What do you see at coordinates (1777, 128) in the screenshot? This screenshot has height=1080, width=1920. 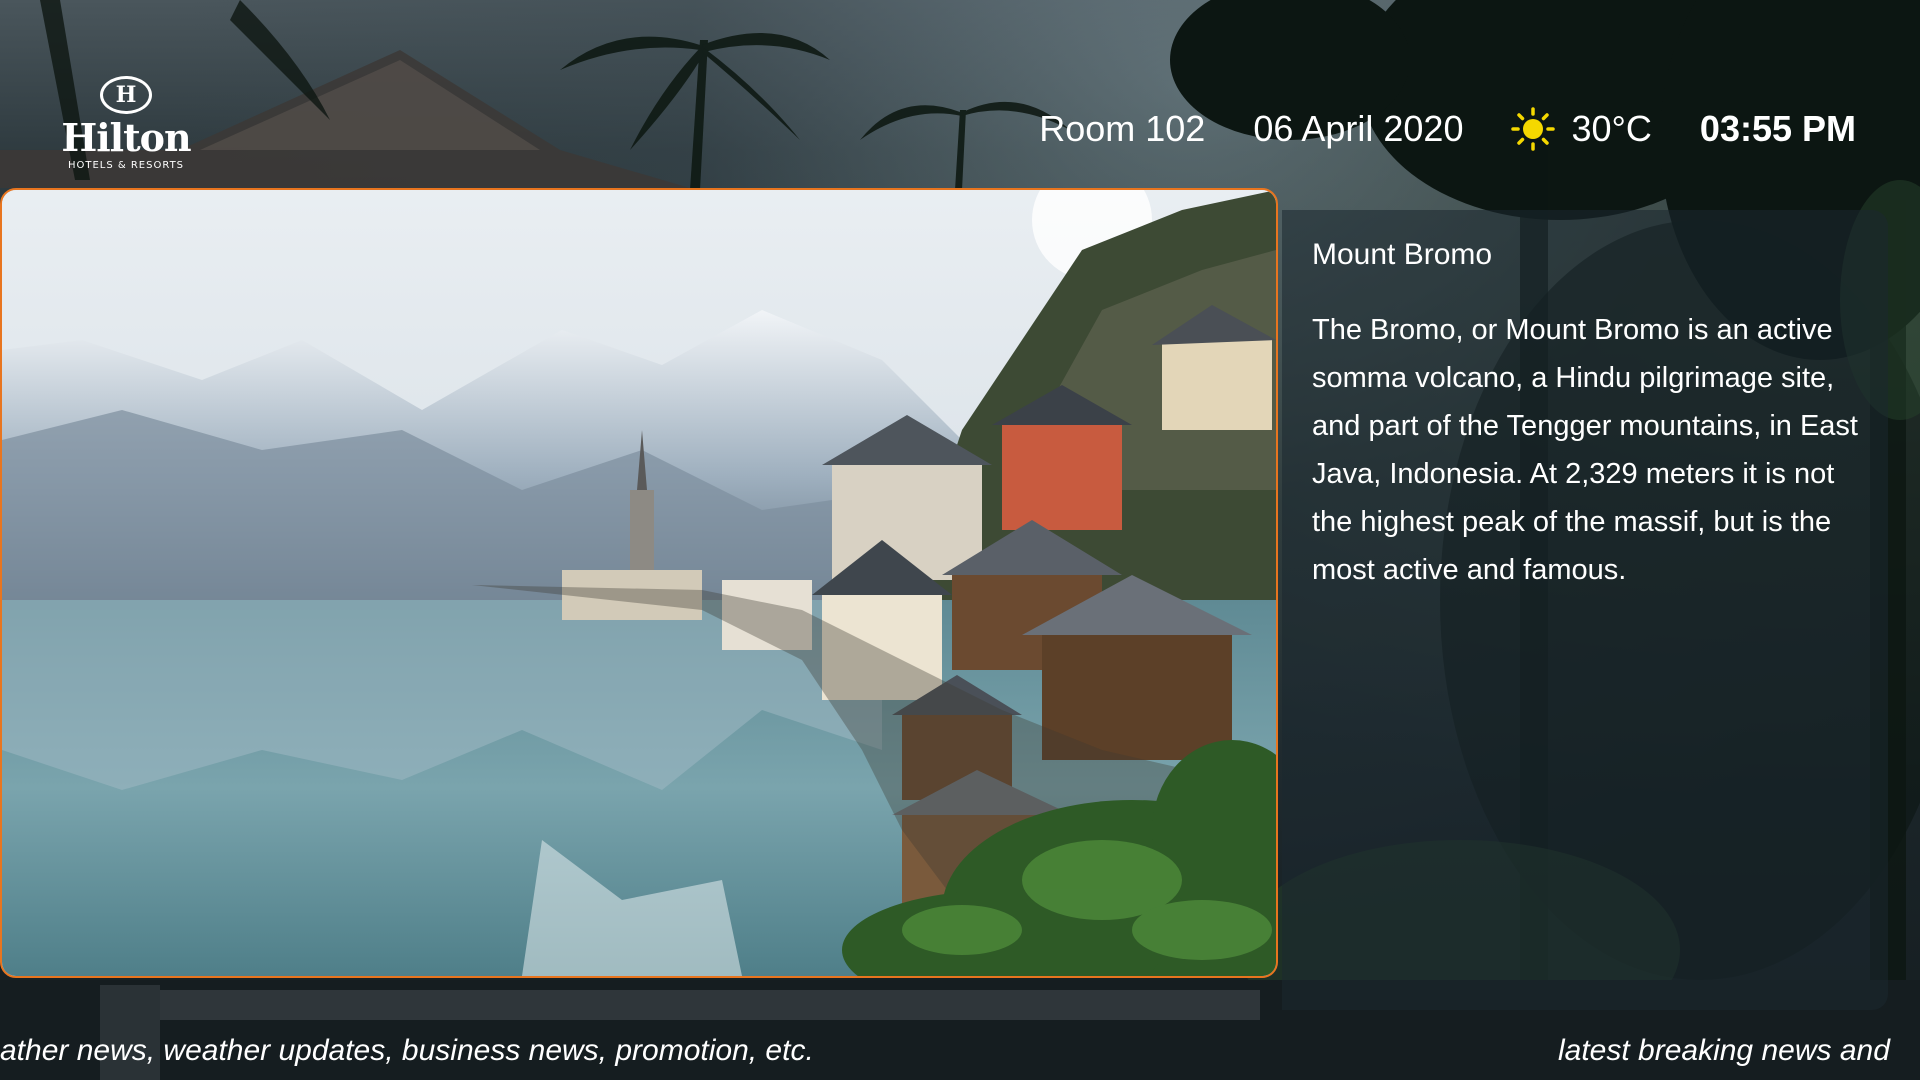 I see `current-time: 03:55 PM` at bounding box center [1777, 128].